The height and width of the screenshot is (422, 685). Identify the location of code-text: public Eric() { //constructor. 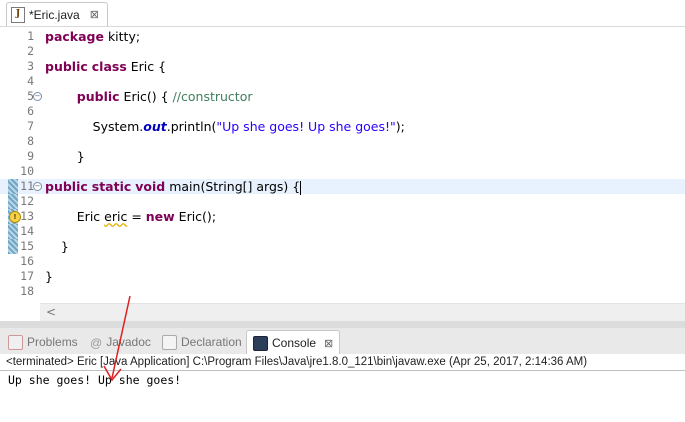
(164, 96).